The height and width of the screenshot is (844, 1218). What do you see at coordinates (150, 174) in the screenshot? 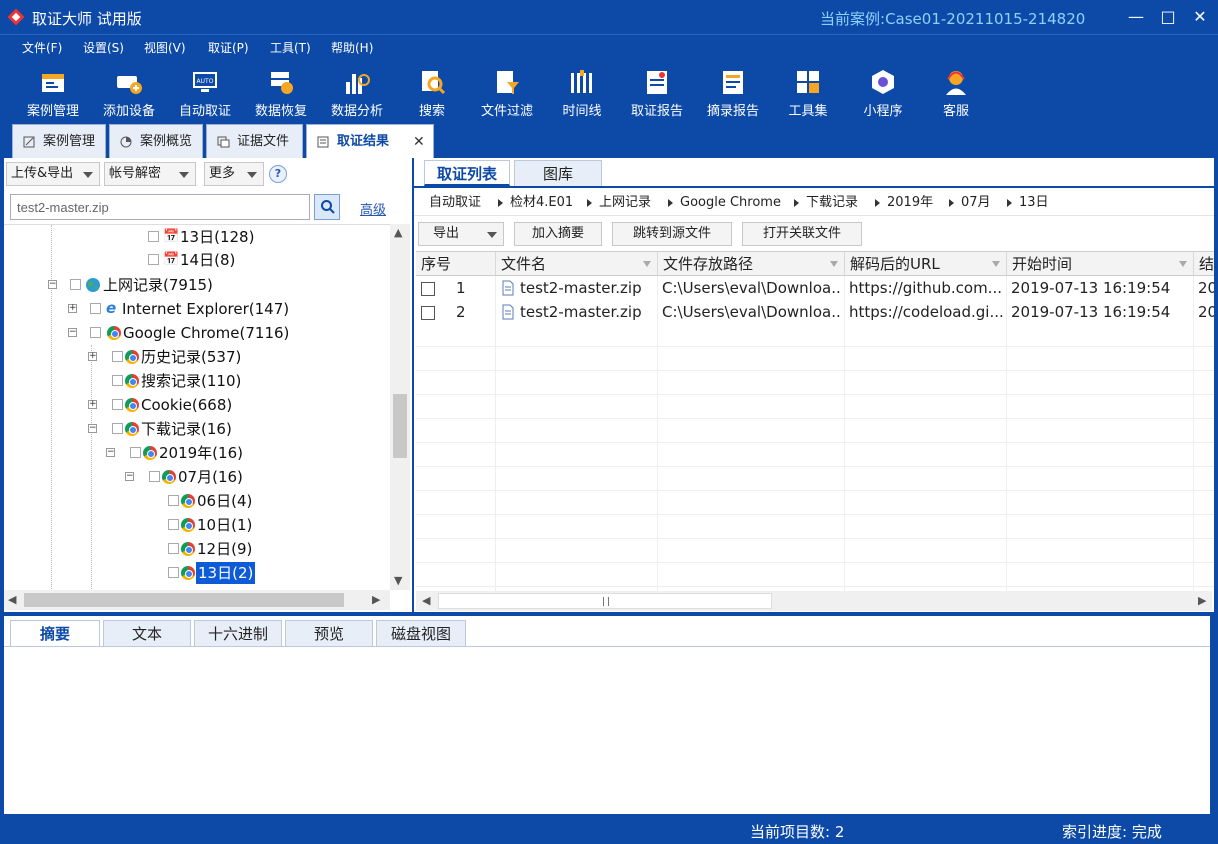
I see `account-decrypt-dropdown: 帐号解密` at bounding box center [150, 174].